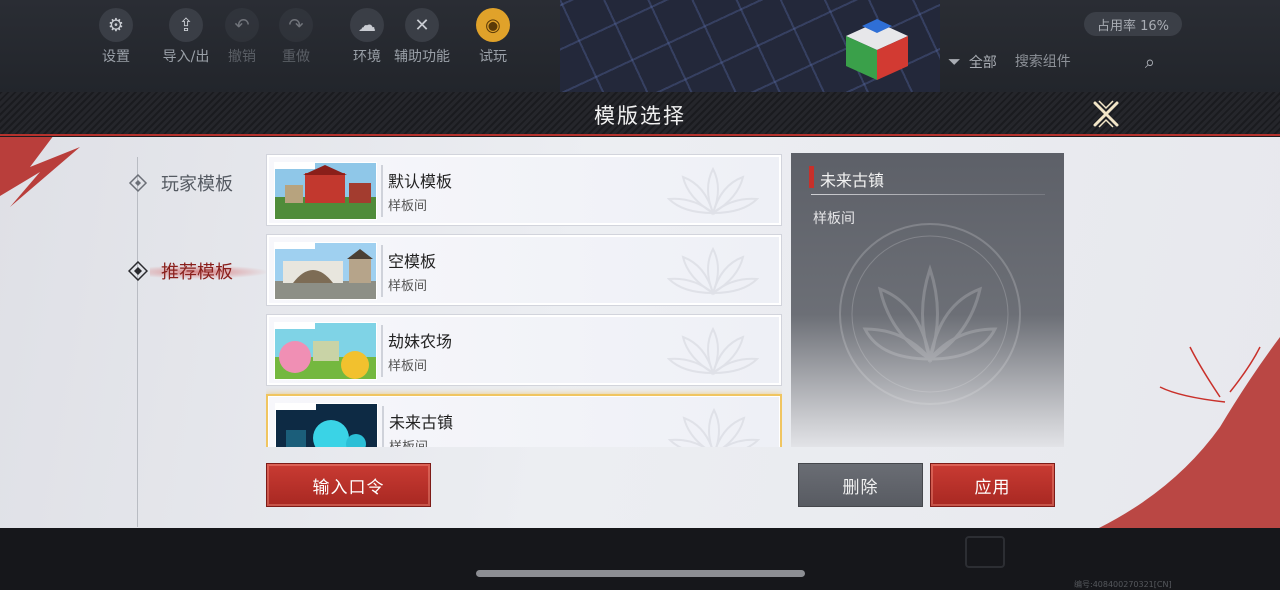 The image size is (1280, 590). Describe the element at coordinates (985, 552) in the screenshot. I see `scene-object` at that location.